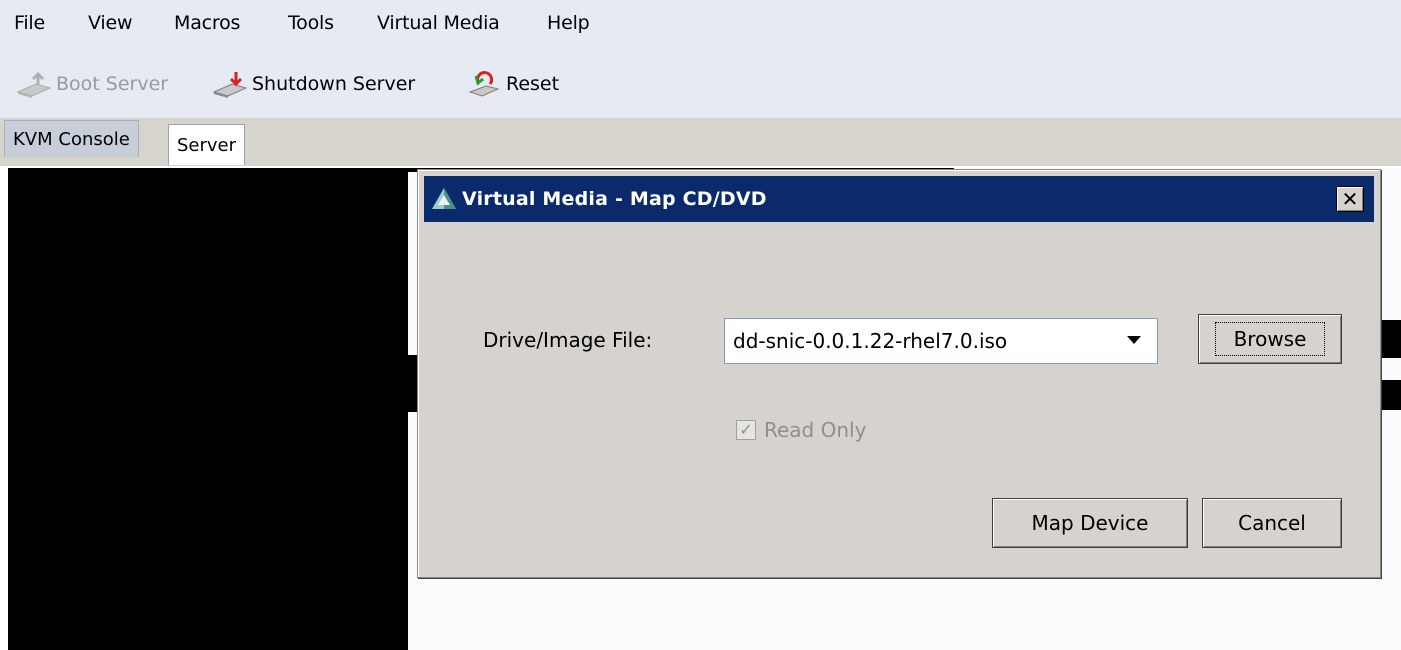  What do you see at coordinates (444, 199) in the screenshot?
I see `virtual-media-icon` at bounding box center [444, 199].